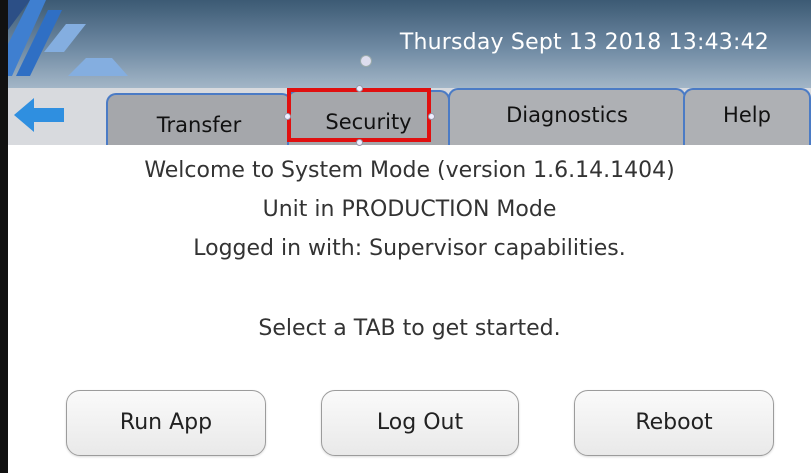  What do you see at coordinates (366, 61) in the screenshot?
I see `rotate-handle-icon` at bounding box center [366, 61].